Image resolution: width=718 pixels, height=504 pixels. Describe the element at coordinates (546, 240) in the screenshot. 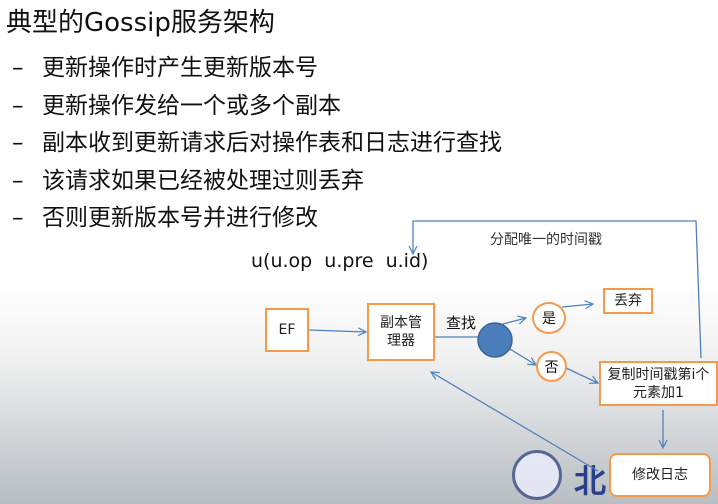

I see `assign-timestamp-label: 分配唯一的时间戳` at that location.